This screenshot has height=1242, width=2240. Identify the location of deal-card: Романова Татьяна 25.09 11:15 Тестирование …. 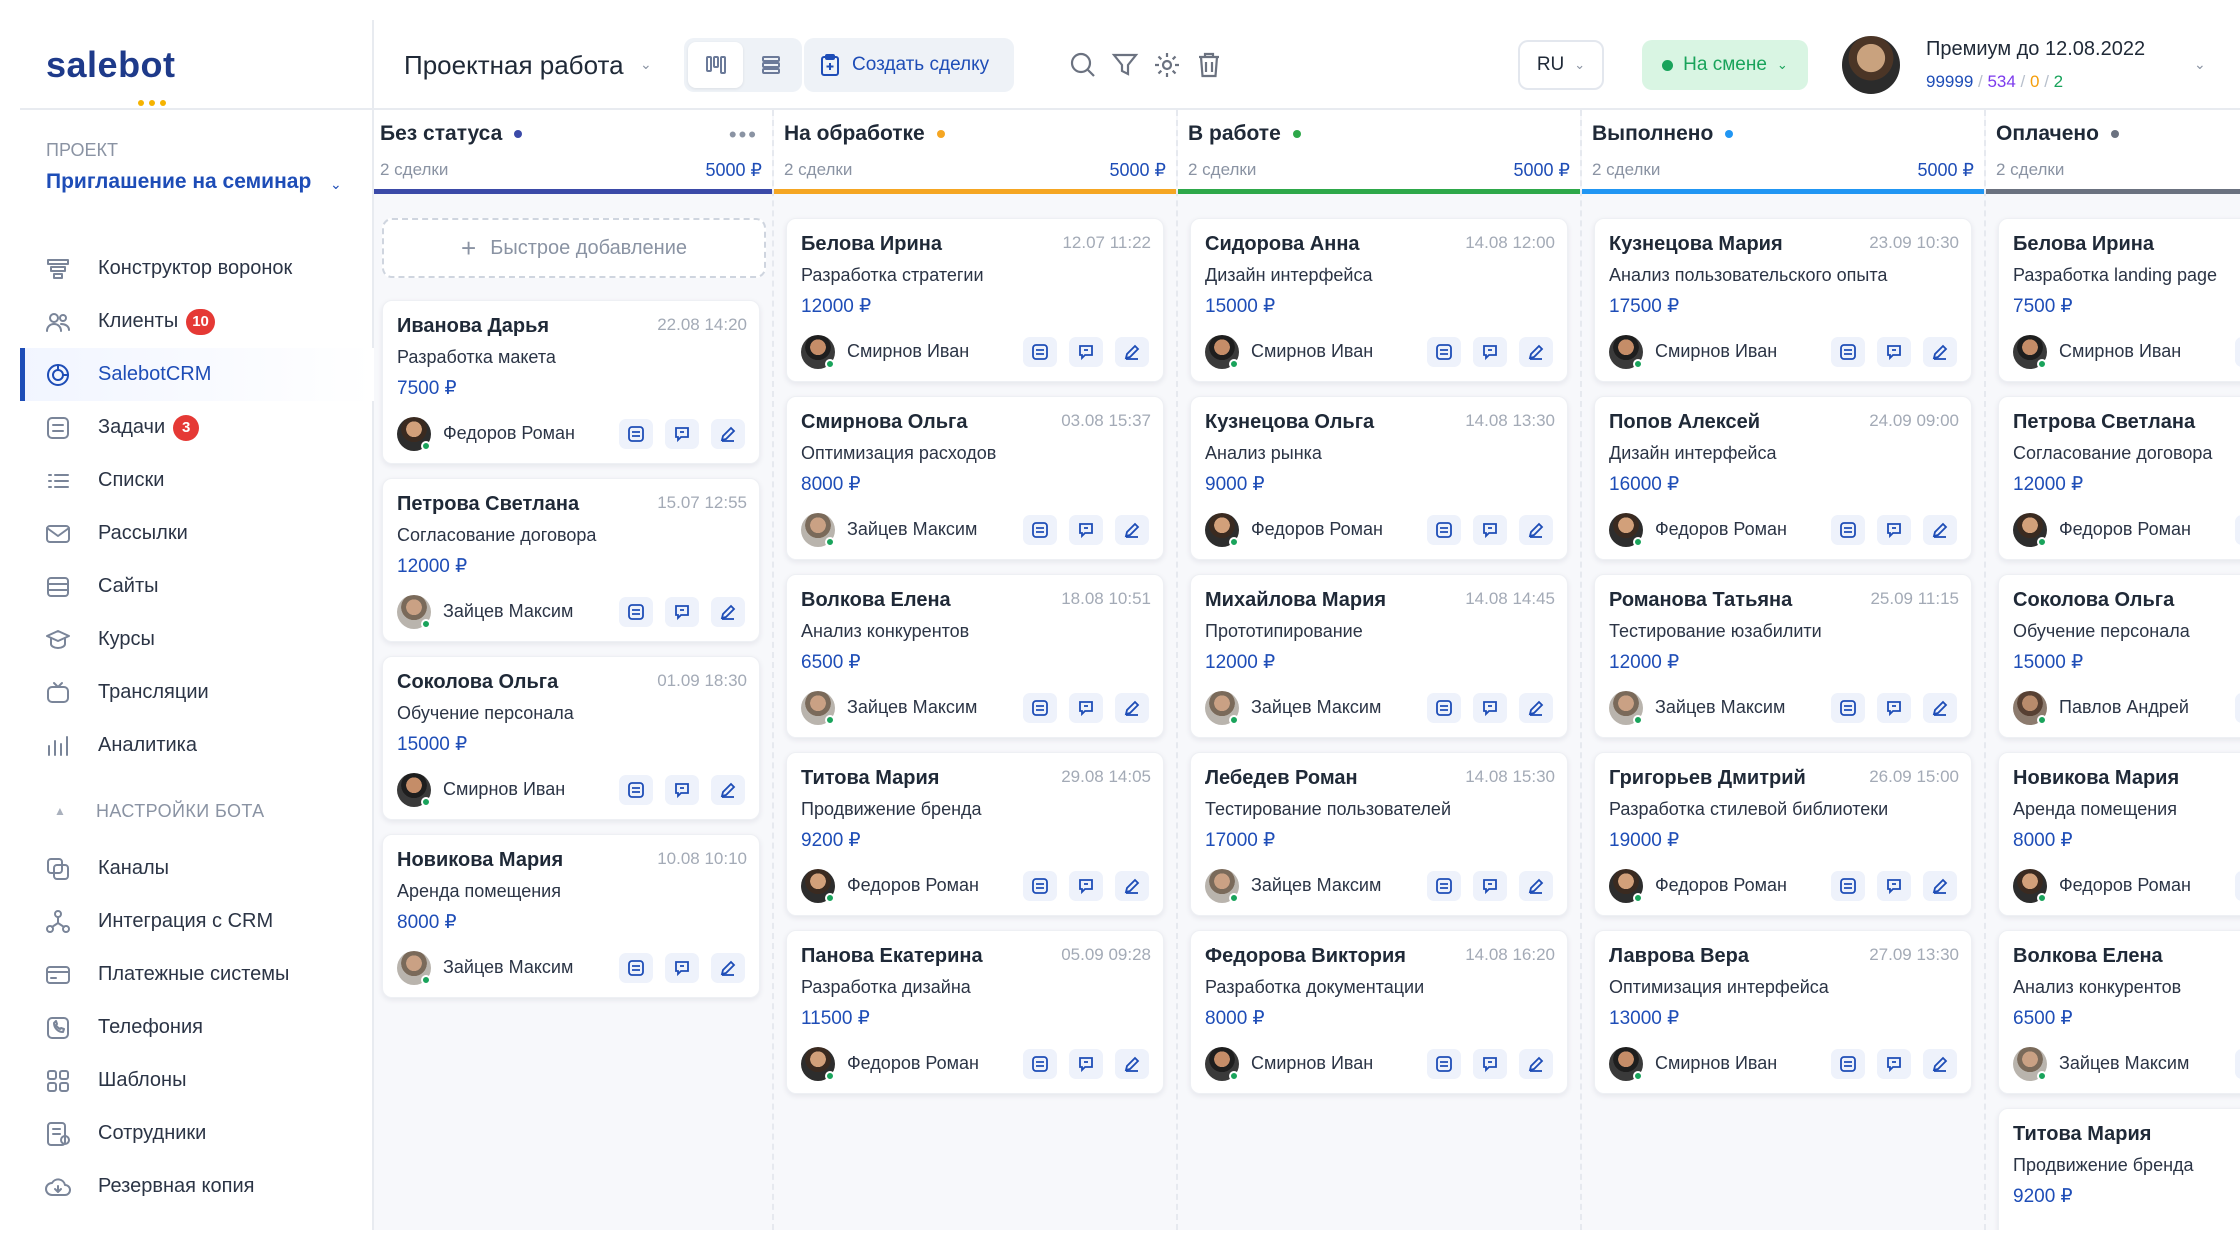
(1783, 656).